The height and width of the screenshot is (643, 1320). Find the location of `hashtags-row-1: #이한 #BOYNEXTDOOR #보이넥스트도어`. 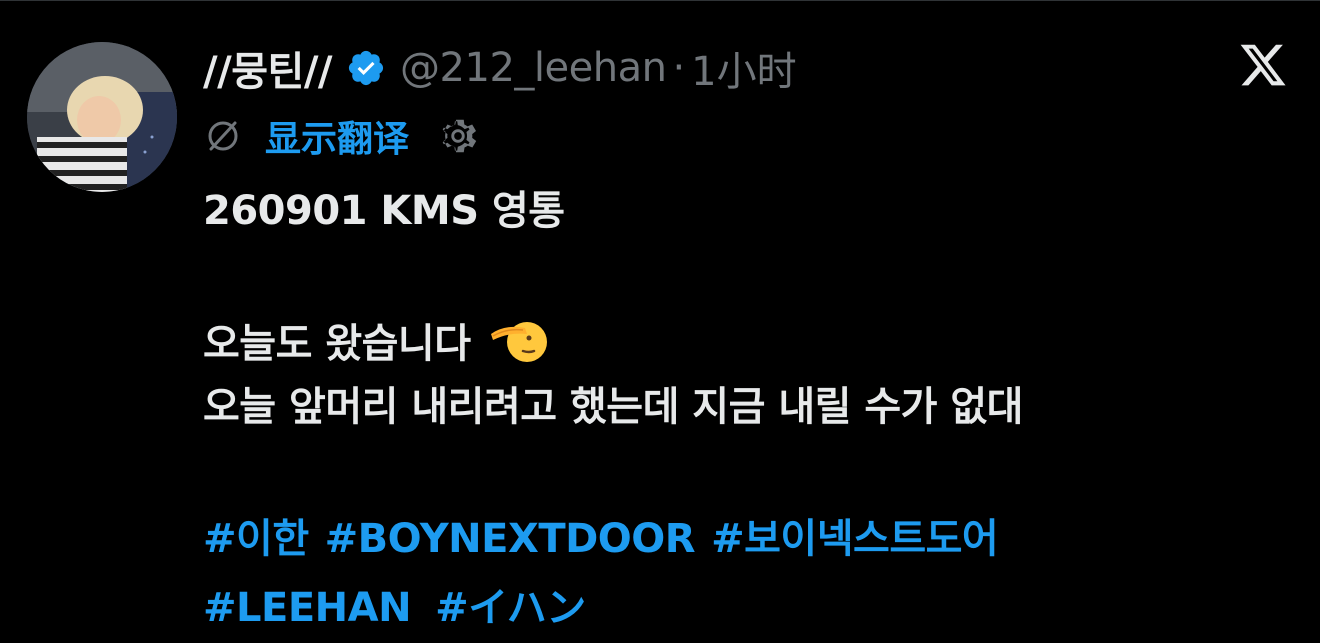

hashtags-row-1: #이한 #BOYNEXTDOOR #보이넥스트도어 is located at coordinates (608, 535).